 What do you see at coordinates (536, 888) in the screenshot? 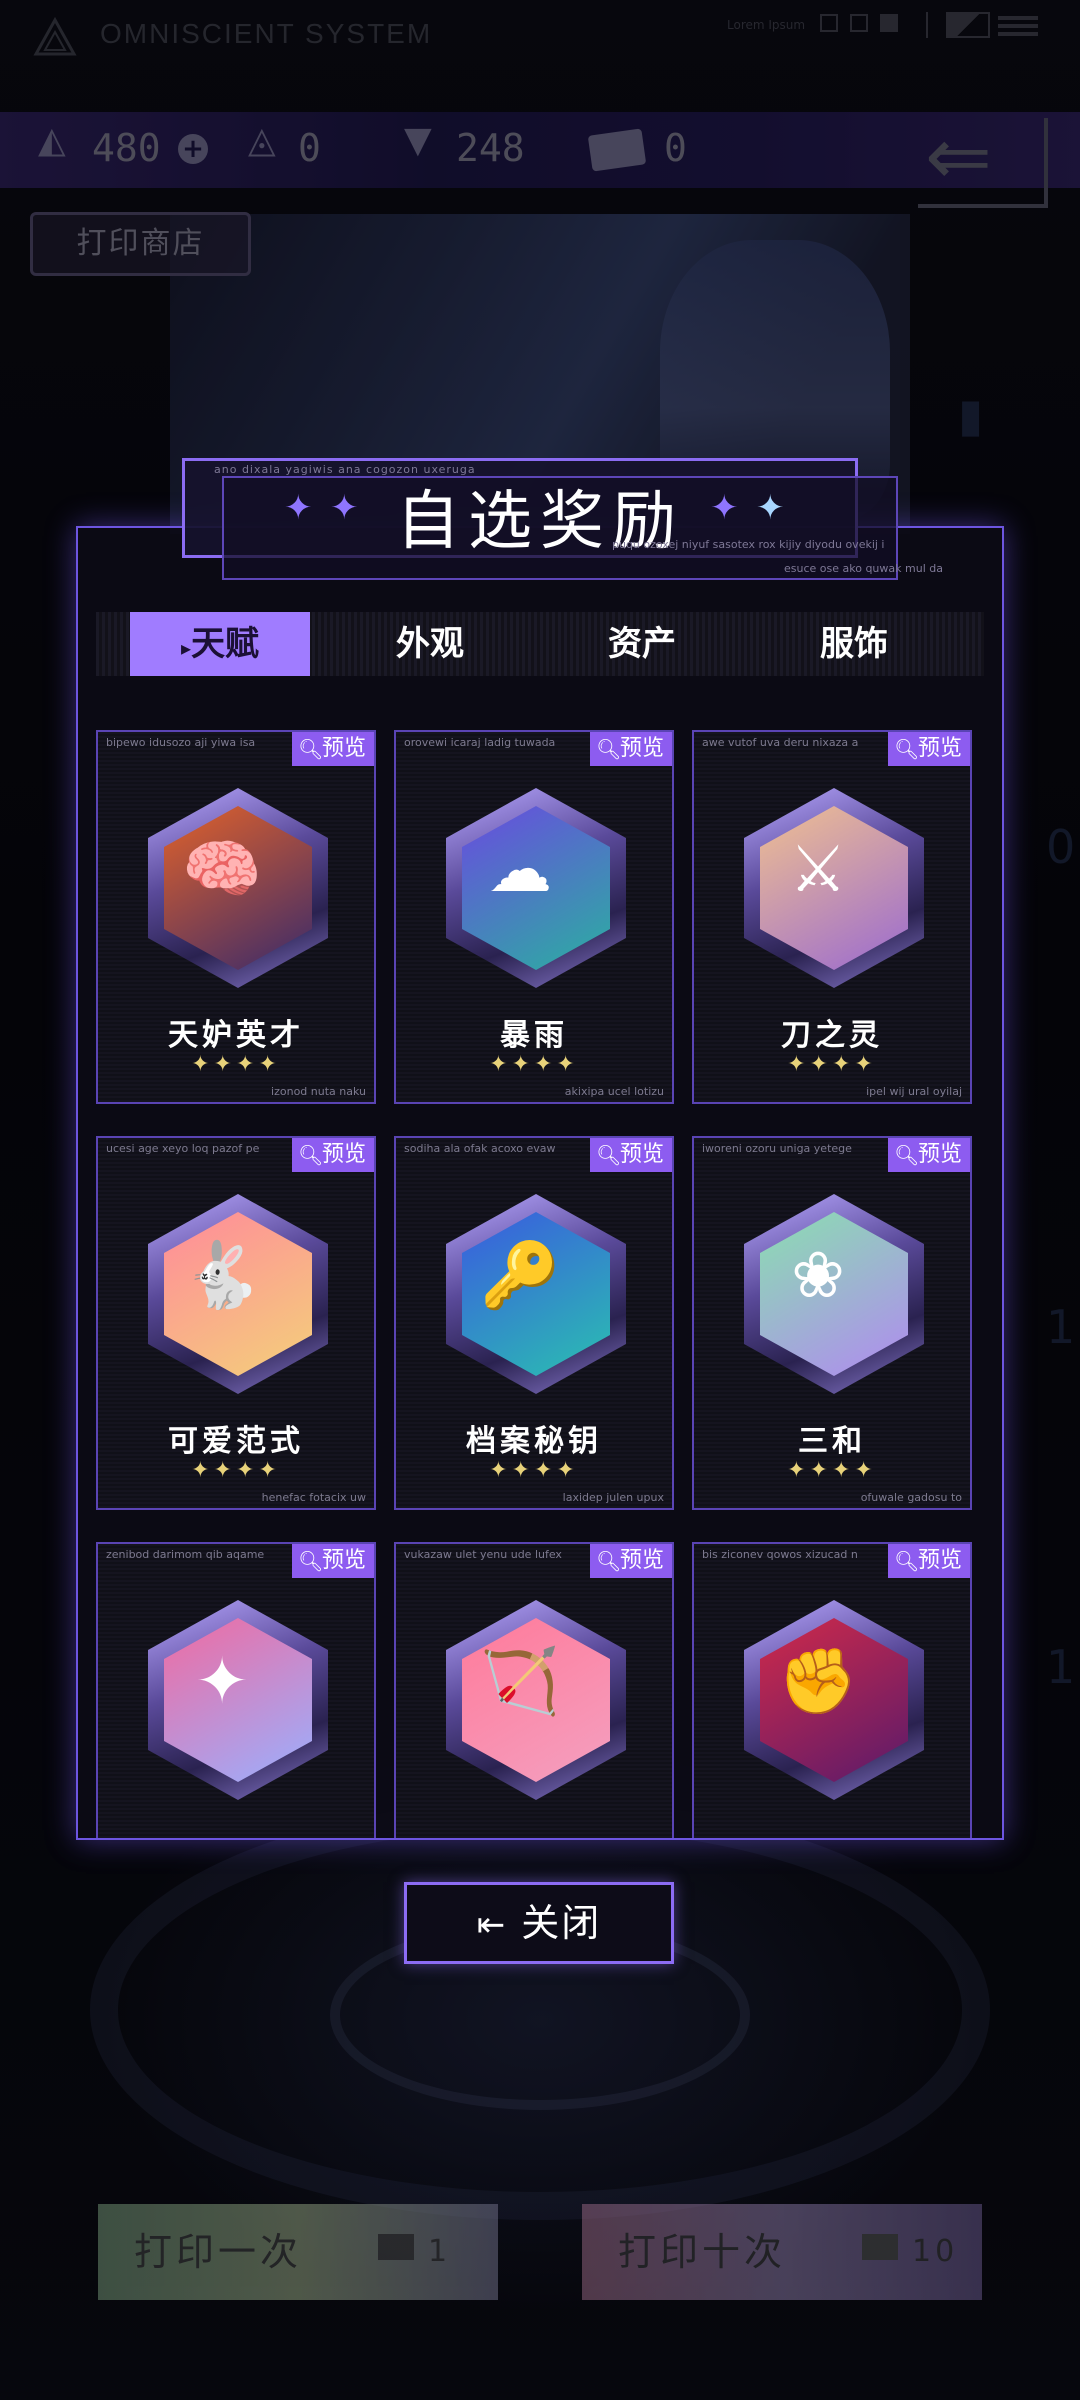
I see `reward-badge: ☁` at bounding box center [536, 888].